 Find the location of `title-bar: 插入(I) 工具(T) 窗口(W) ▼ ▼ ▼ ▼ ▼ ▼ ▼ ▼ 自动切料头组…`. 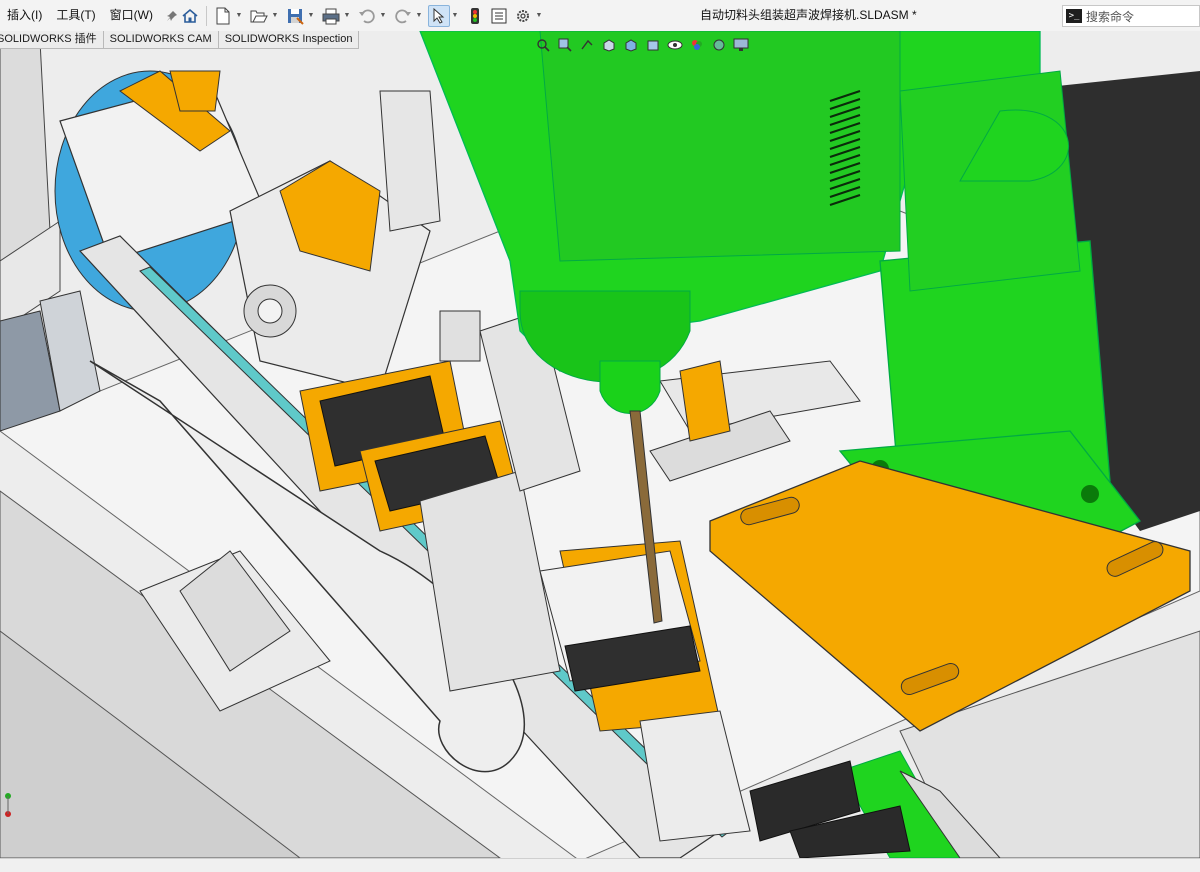

title-bar: 插入(I) 工具(T) 窗口(W) ▼ ▼ ▼ ▼ ▼ ▼ ▼ ▼ 自动切料头组… is located at coordinates (600, 16).